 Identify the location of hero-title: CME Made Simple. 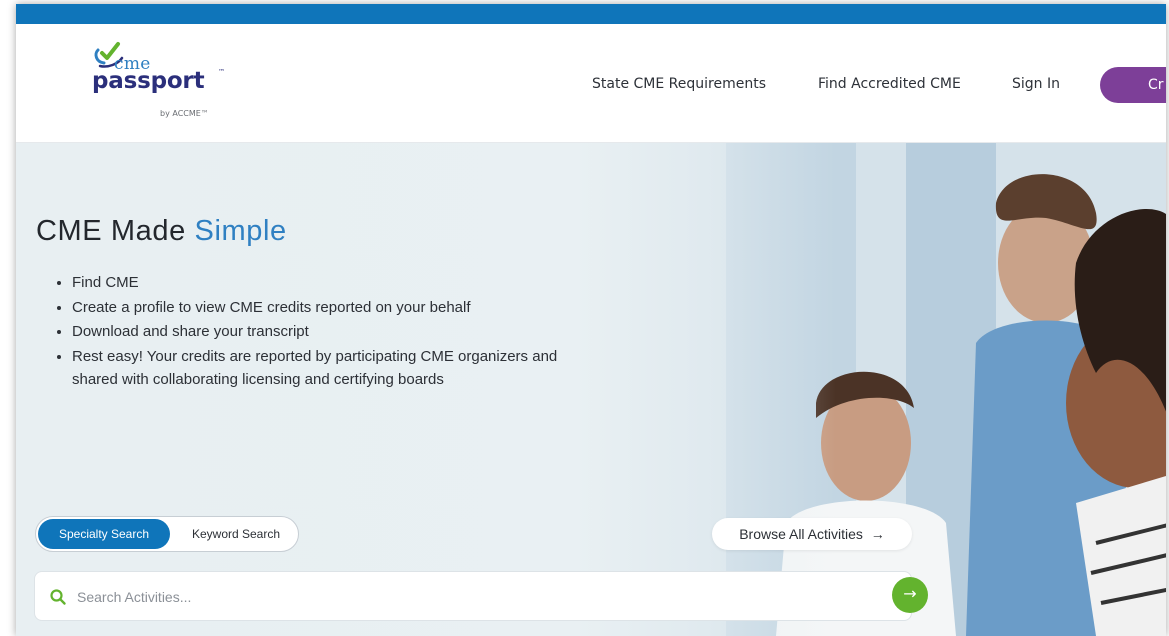
(161, 231).